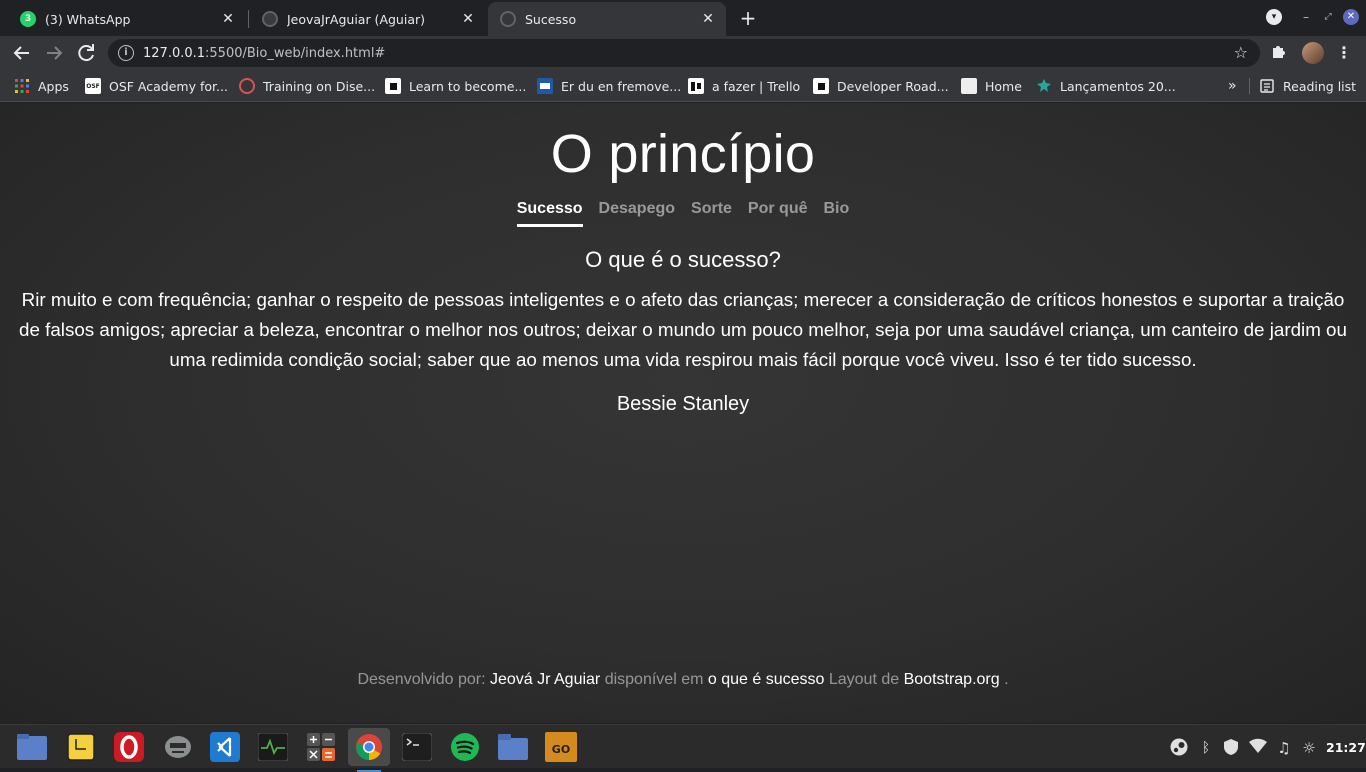  What do you see at coordinates (225, 747) in the screenshot?
I see `vscode-icon` at bounding box center [225, 747].